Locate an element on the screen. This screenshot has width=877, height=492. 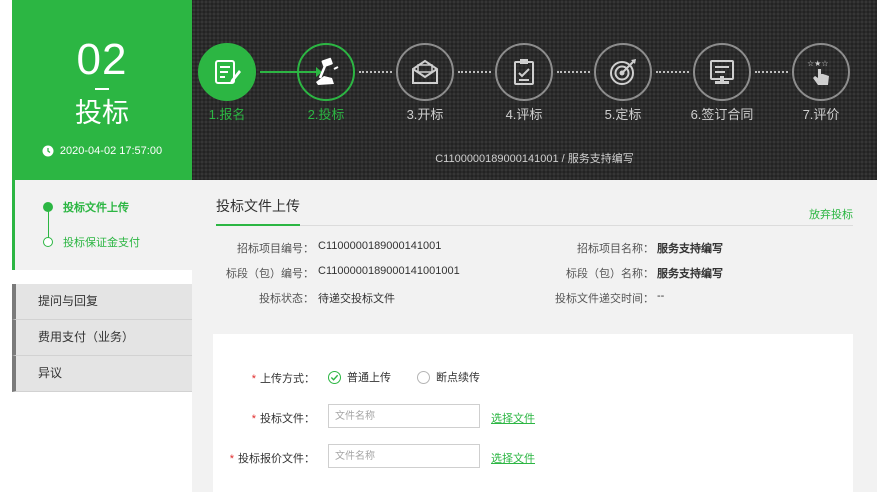
section-header: 投标文件上传 放弃投标 is located at coordinates (534, 211).